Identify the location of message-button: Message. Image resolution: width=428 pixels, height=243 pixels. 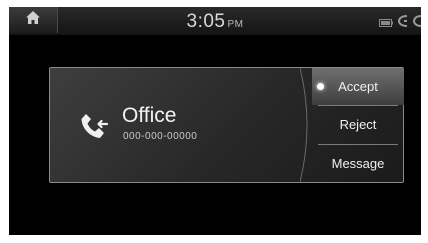
(358, 163).